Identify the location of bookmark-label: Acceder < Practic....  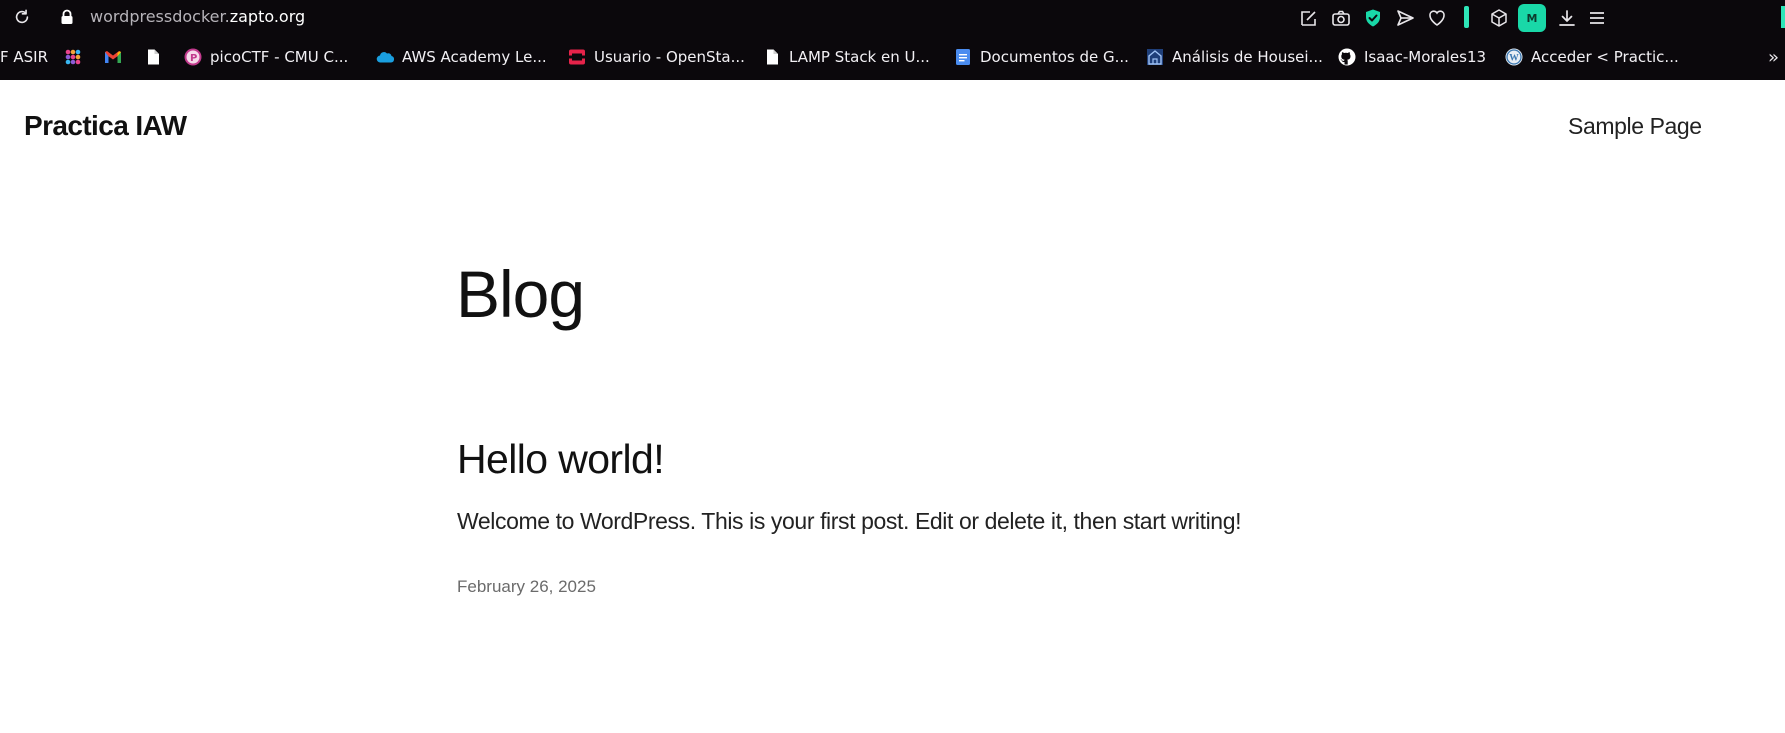
(1605, 57).